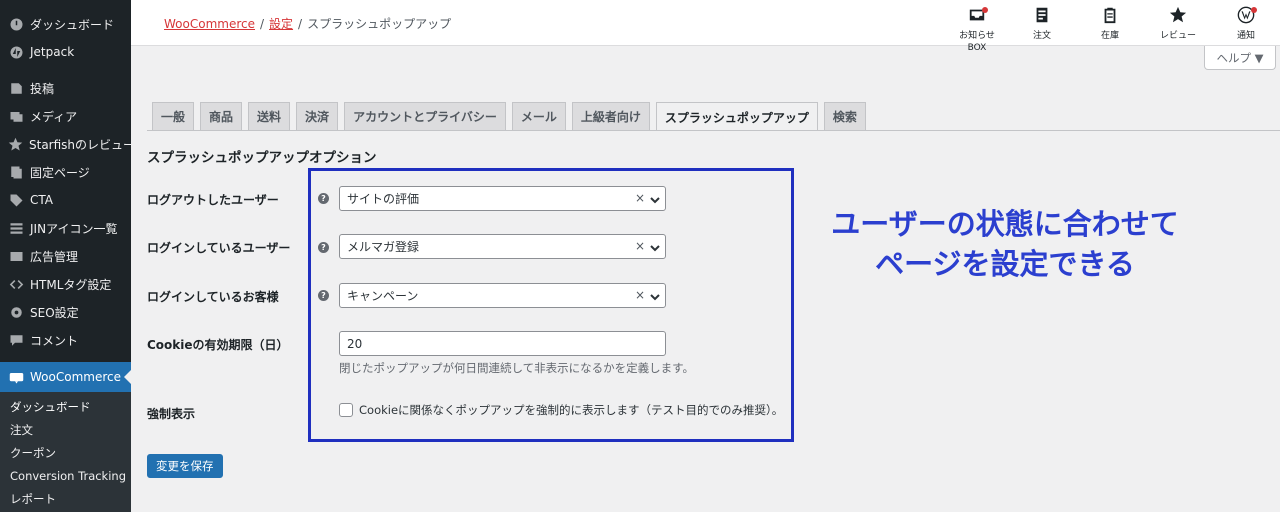 Image resolution: width=1280 pixels, height=512 pixels. I want to click on pin-icon, so click(16, 88).